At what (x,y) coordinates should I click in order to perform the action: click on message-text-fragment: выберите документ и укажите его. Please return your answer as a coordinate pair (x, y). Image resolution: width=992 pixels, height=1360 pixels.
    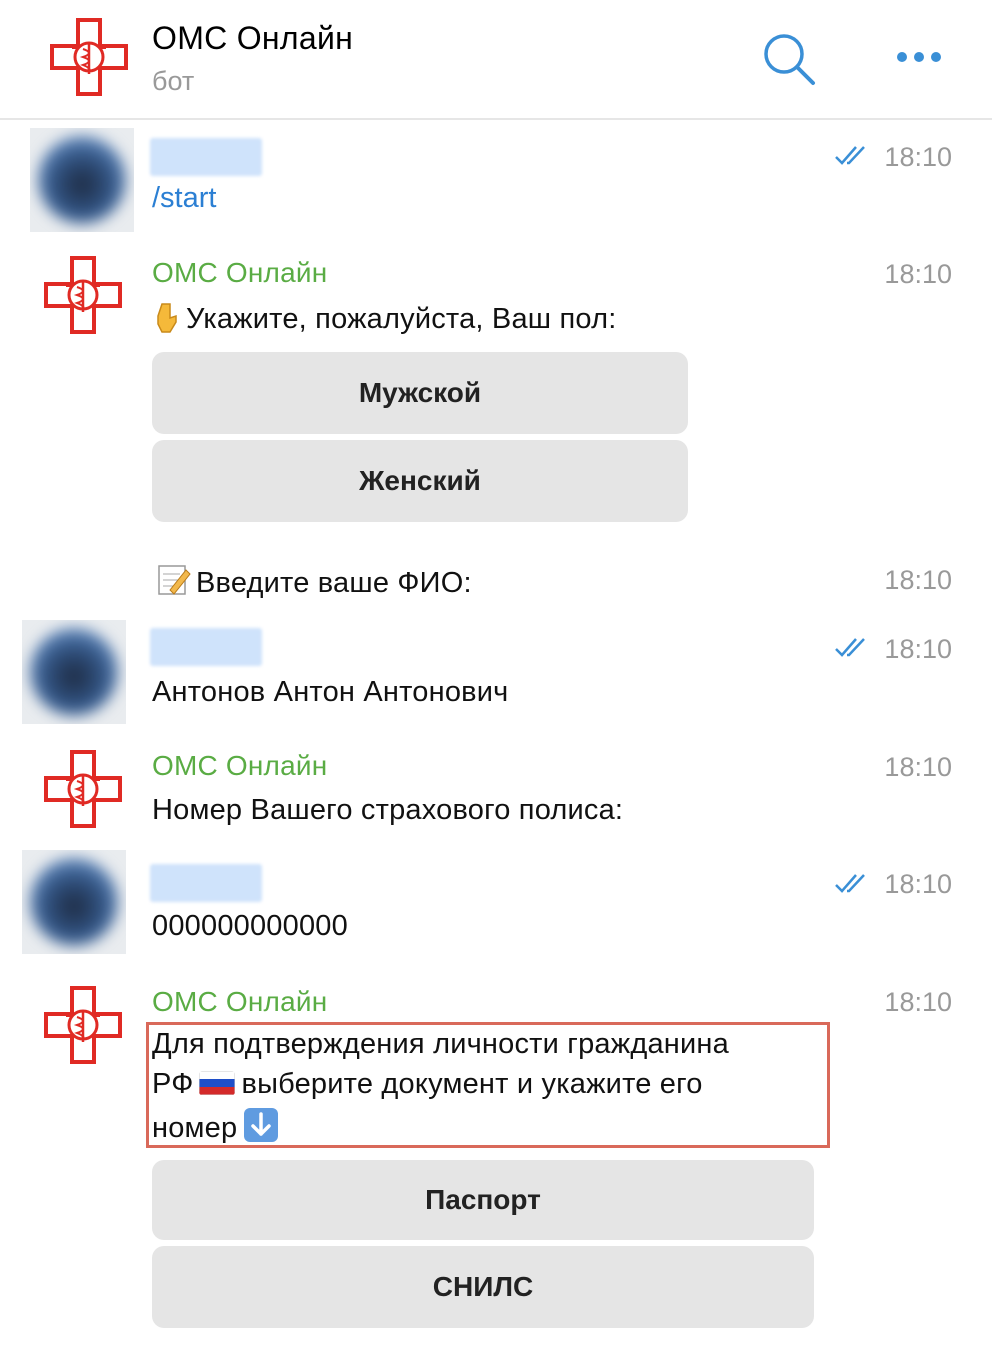
    Looking at the image, I should click on (472, 1084).